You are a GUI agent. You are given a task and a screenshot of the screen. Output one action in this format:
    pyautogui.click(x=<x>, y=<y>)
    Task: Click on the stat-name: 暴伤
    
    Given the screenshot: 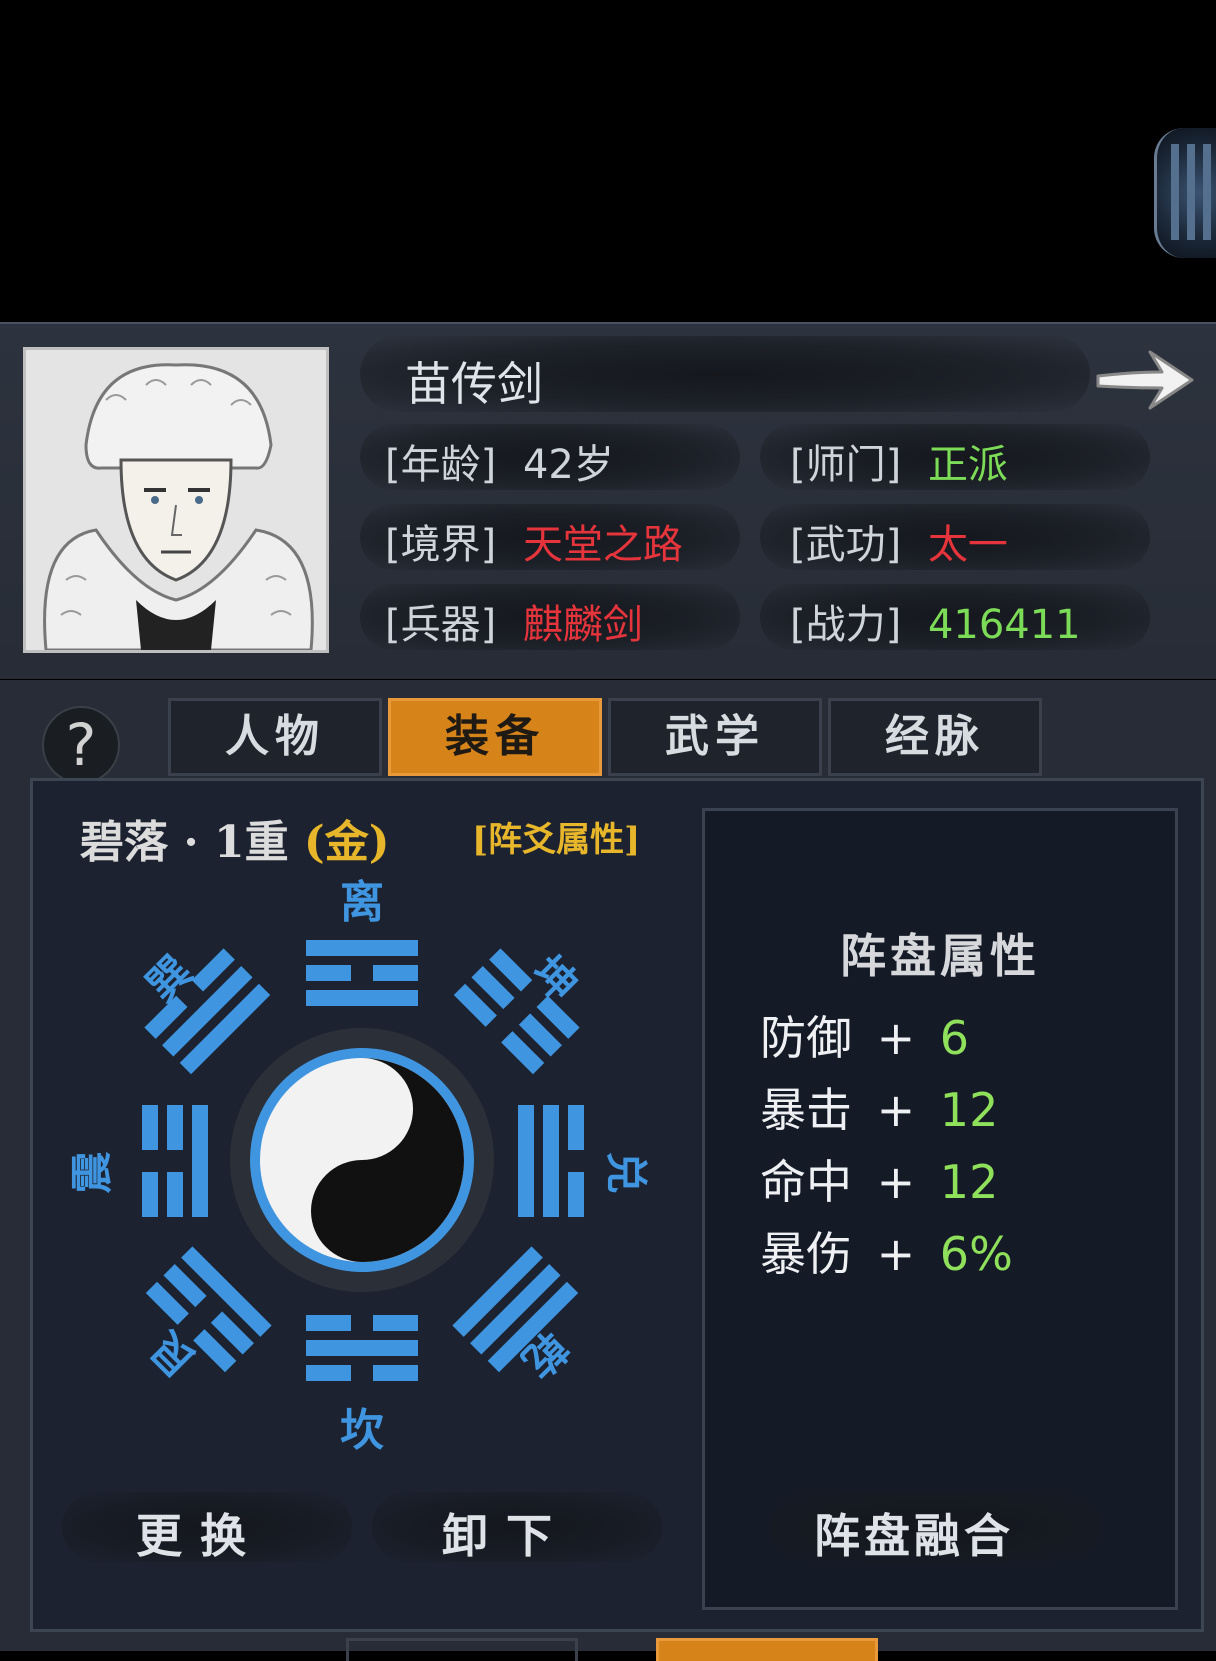 What is the action you would take?
    pyautogui.click(x=806, y=1254)
    